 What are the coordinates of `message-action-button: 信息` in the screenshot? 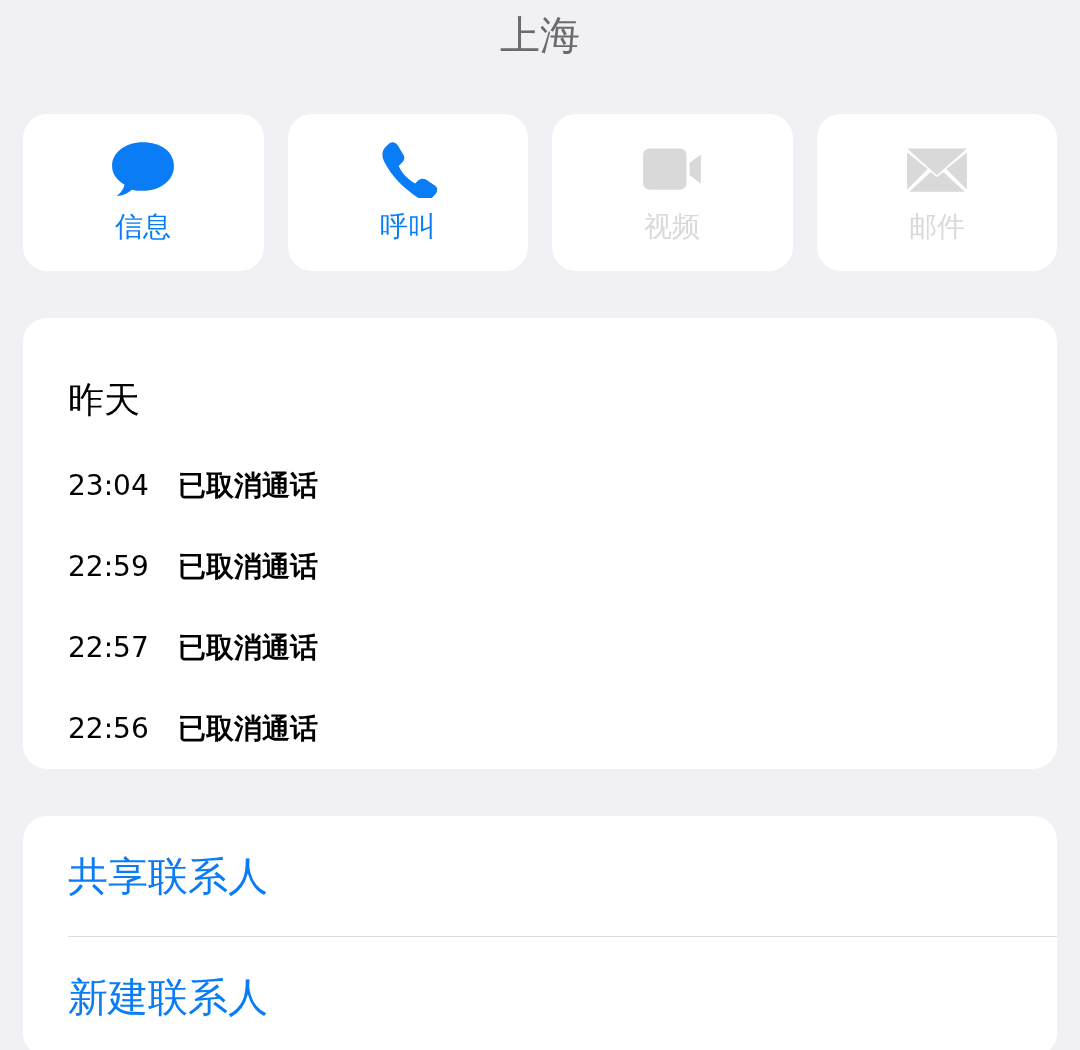 It's located at (143, 192).